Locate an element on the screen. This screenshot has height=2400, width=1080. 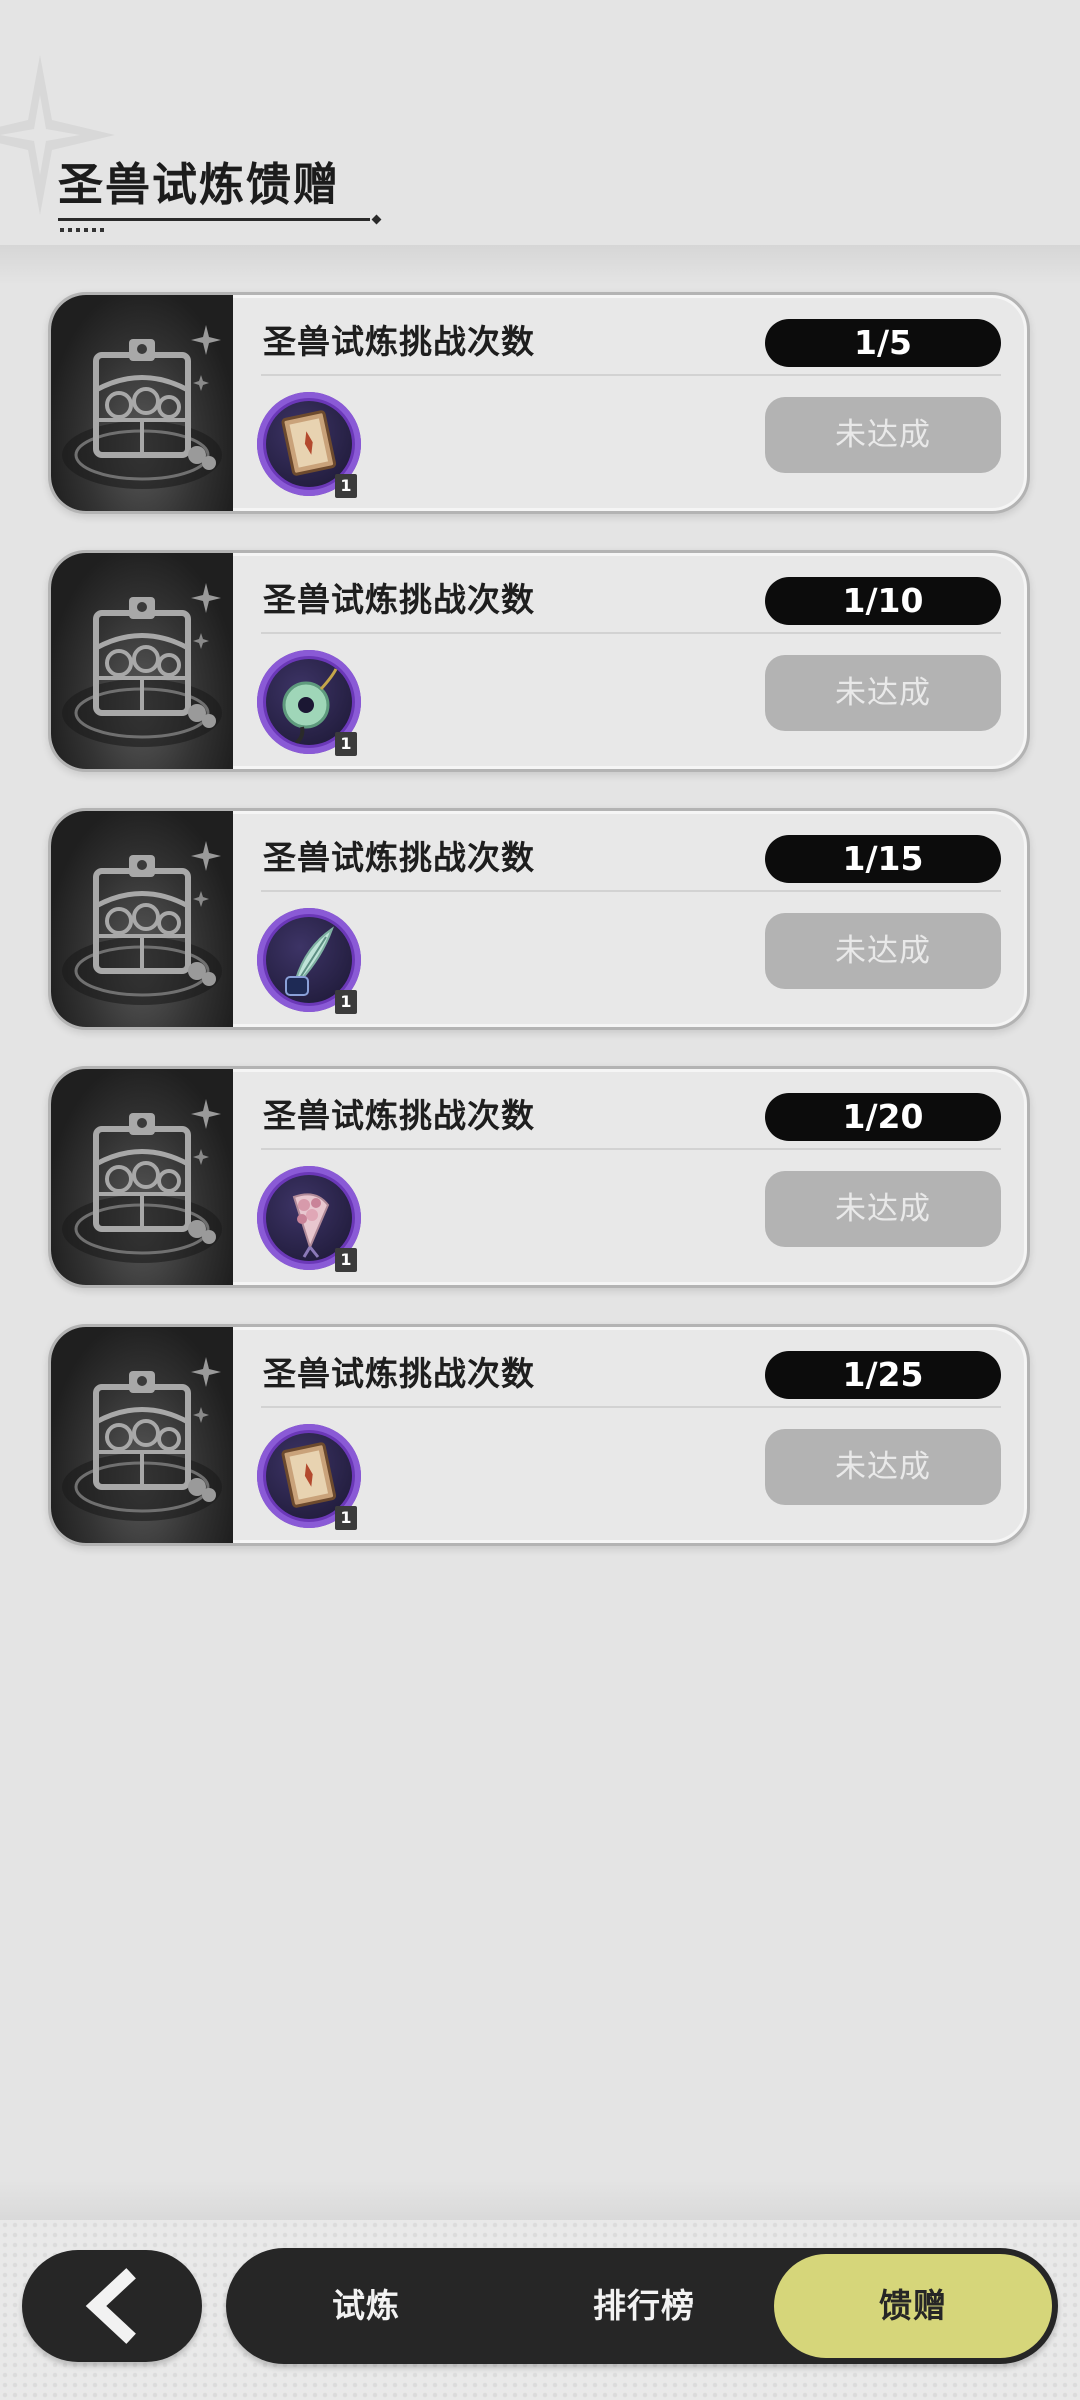
title-dots is located at coordinates (83, 230).